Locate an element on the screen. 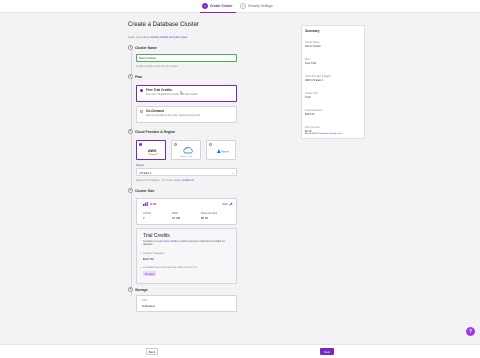 This screenshot has height=358, width=480. summary-key: Cloud Provider & Region is located at coordinates (318, 76).